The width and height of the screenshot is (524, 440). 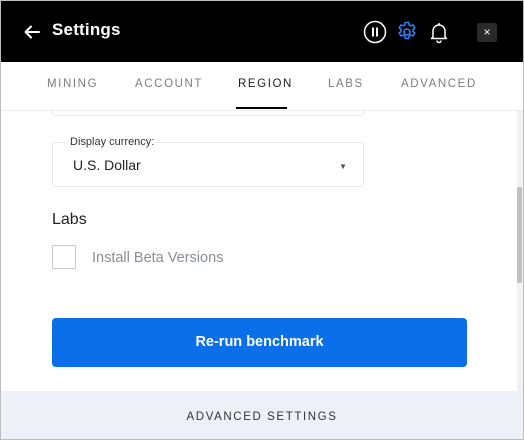 I want to click on scroll-thumb, so click(x=519, y=235).